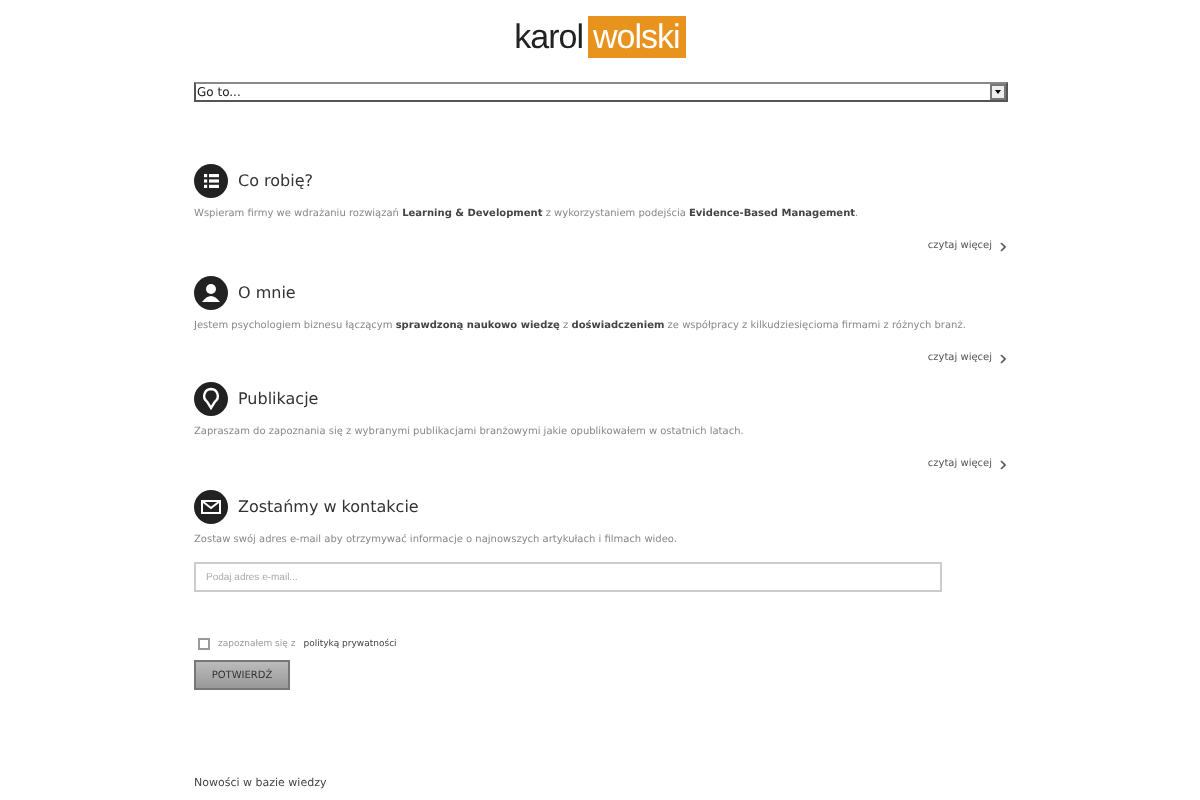  What do you see at coordinates (211, 180) in the screenshot?
I see `list-icon` at bounding box center [211, 180].